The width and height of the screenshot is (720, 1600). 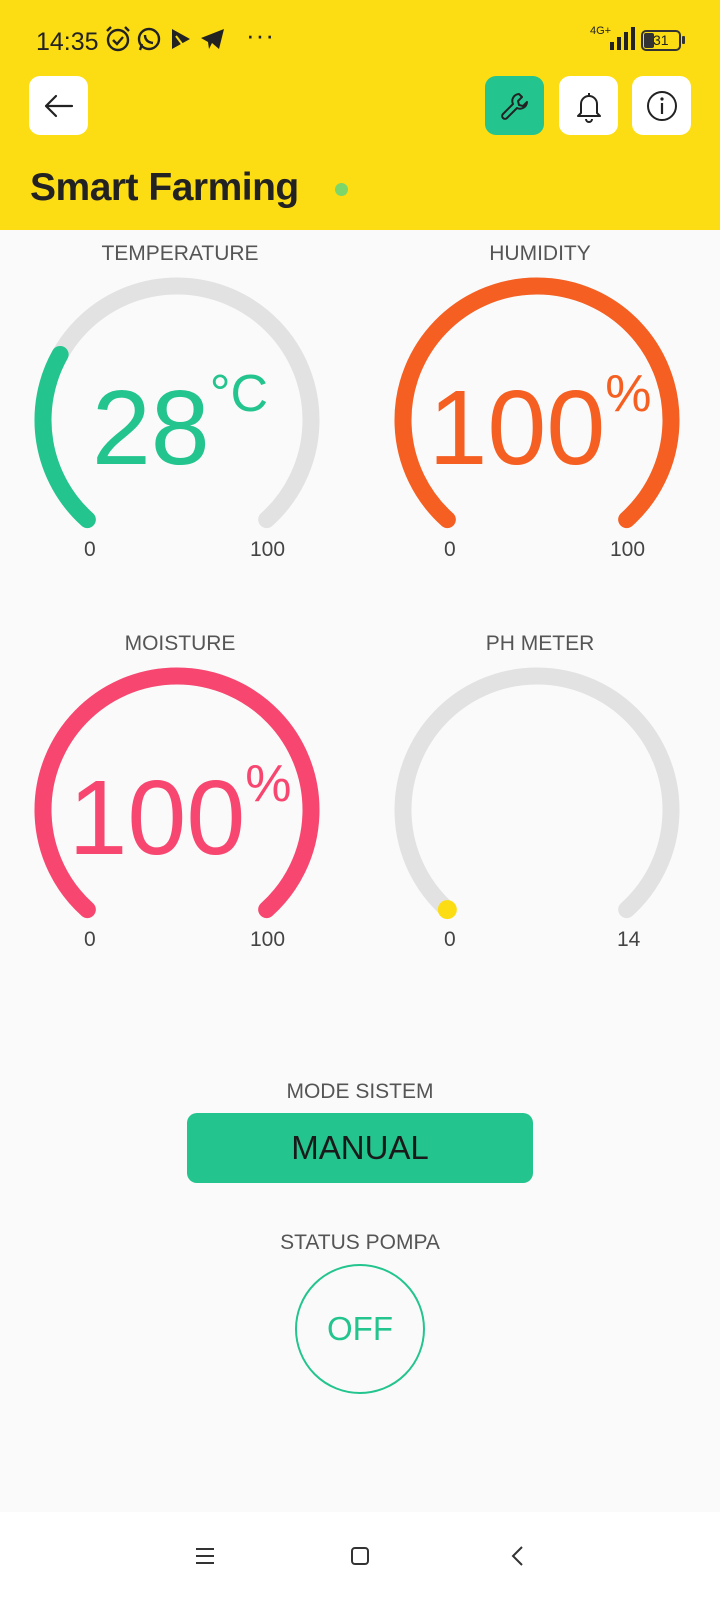 What do you see at coordinates (150, 428) in the screenshot?
I see `temperature-value: 28` at bounding box center [150, 428].